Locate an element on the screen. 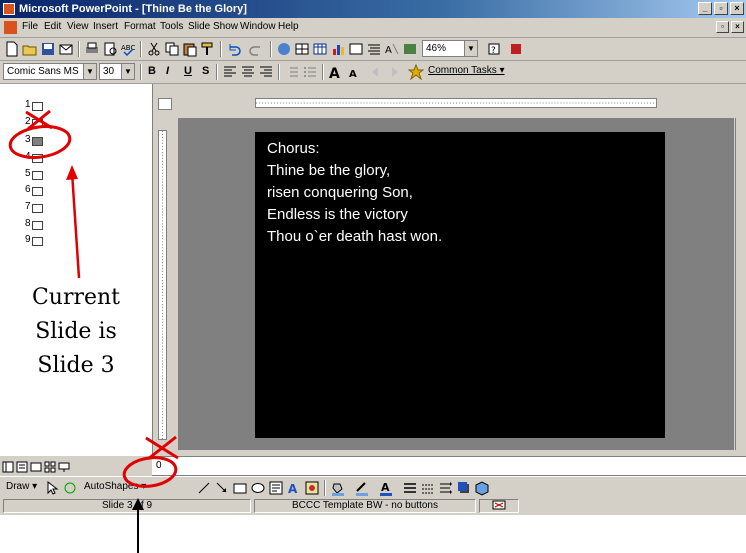 The width and height of the screenshot is (746, 553). annotation-line: Slide is is located at coordinates (76, 331).